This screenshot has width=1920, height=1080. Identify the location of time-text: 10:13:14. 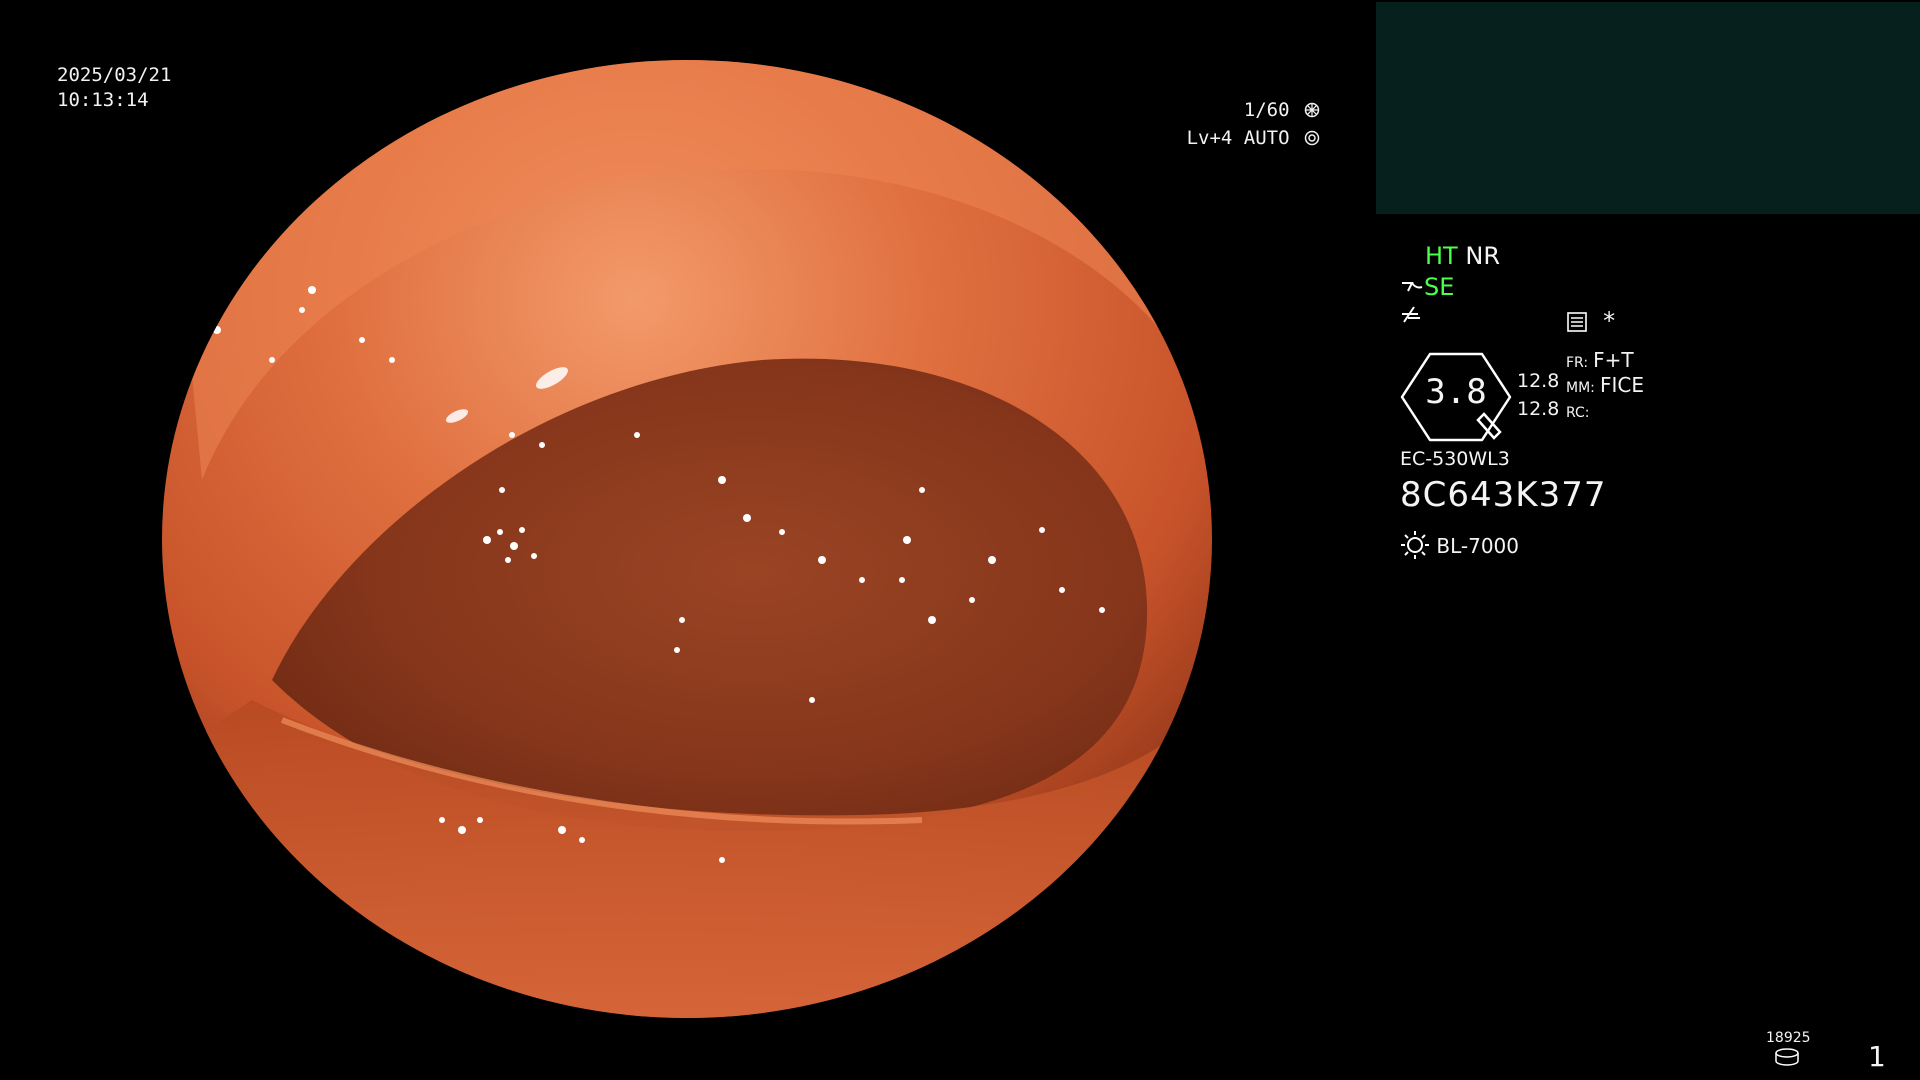
(103, 100).